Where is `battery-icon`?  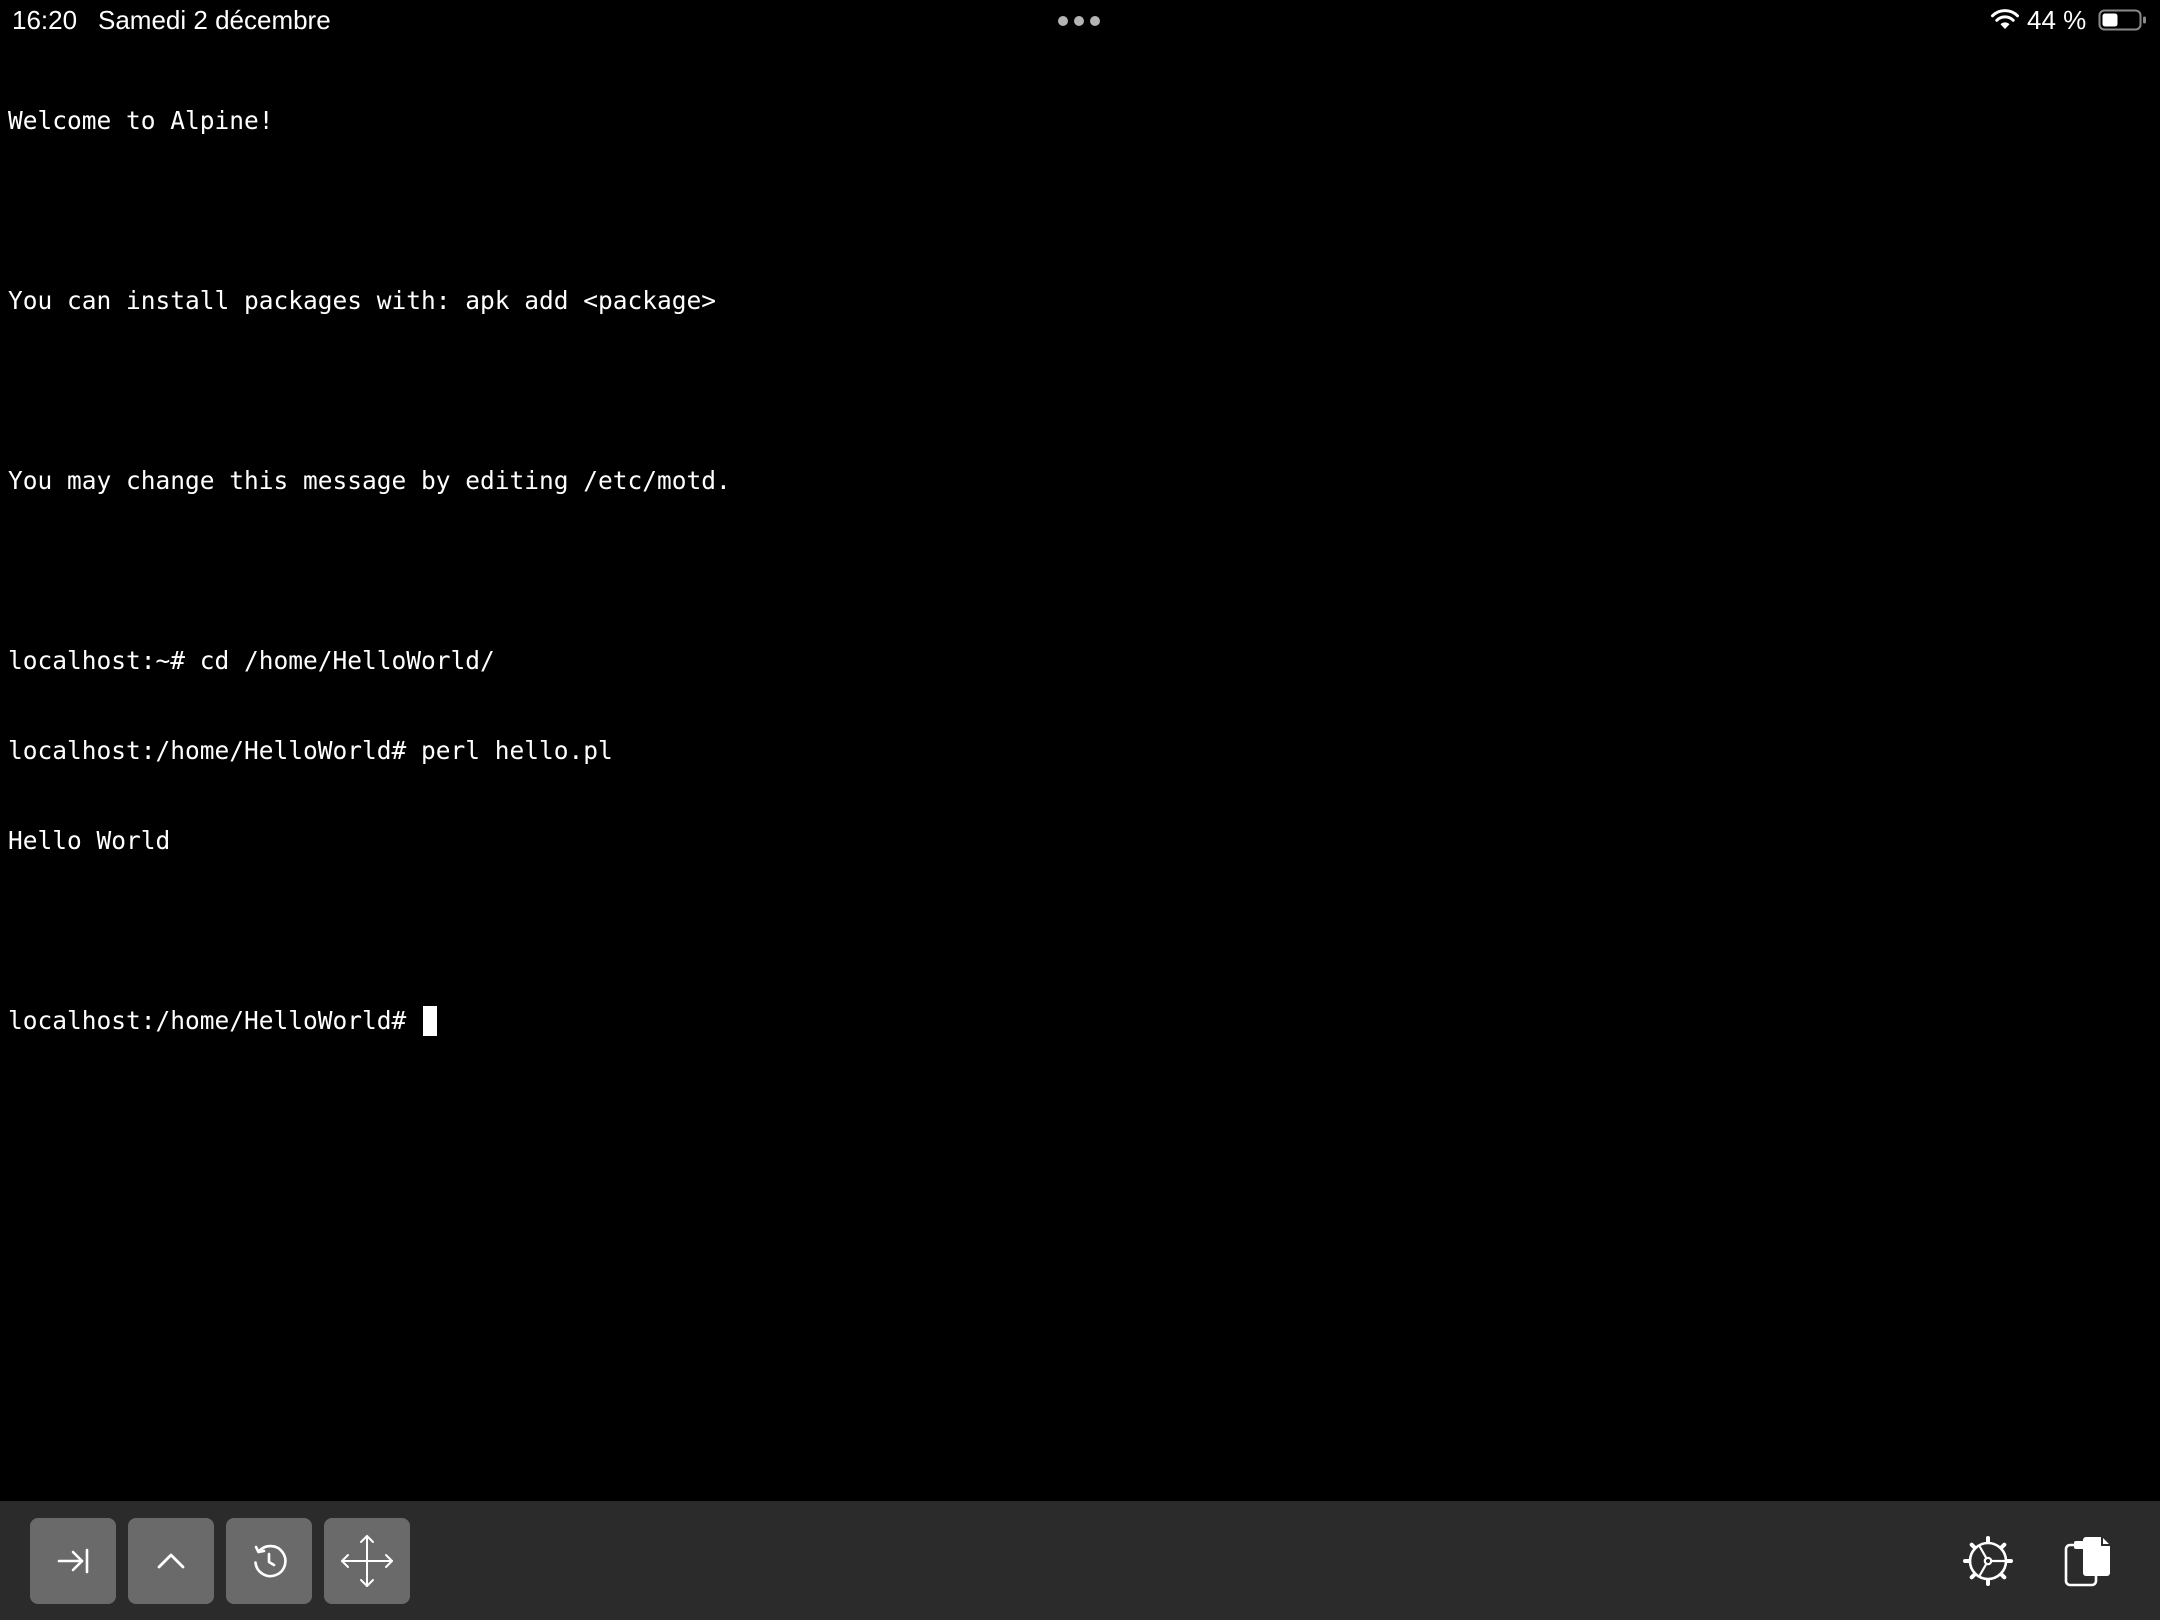 battery-icon is located at coordinates (2122, 20).